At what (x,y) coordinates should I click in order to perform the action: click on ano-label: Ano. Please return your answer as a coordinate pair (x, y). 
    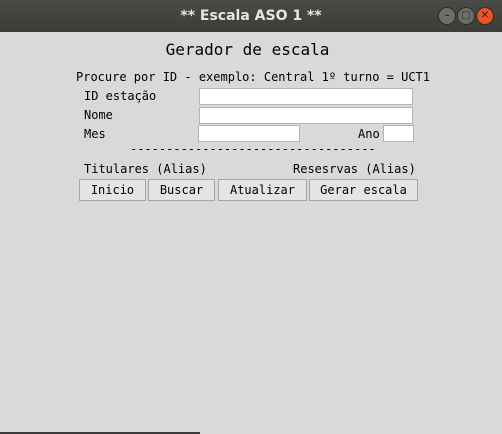
    Looking at the image, I should click on (369, 134).